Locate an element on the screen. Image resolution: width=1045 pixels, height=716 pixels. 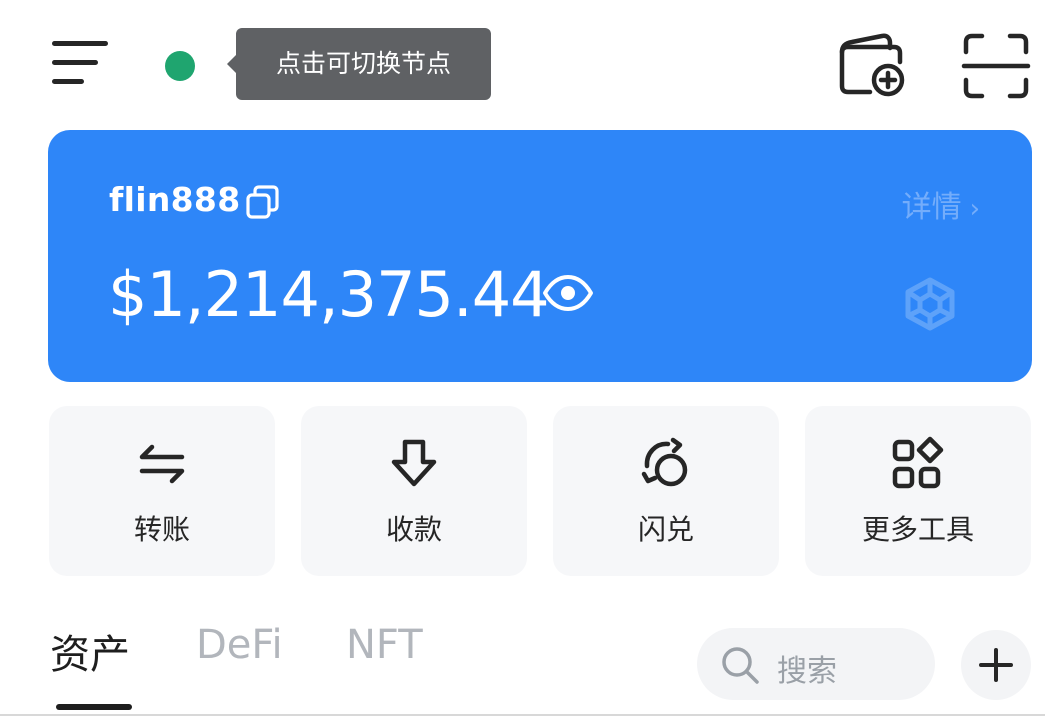
receive-label: 收款 is located at coordinates (413, 529).